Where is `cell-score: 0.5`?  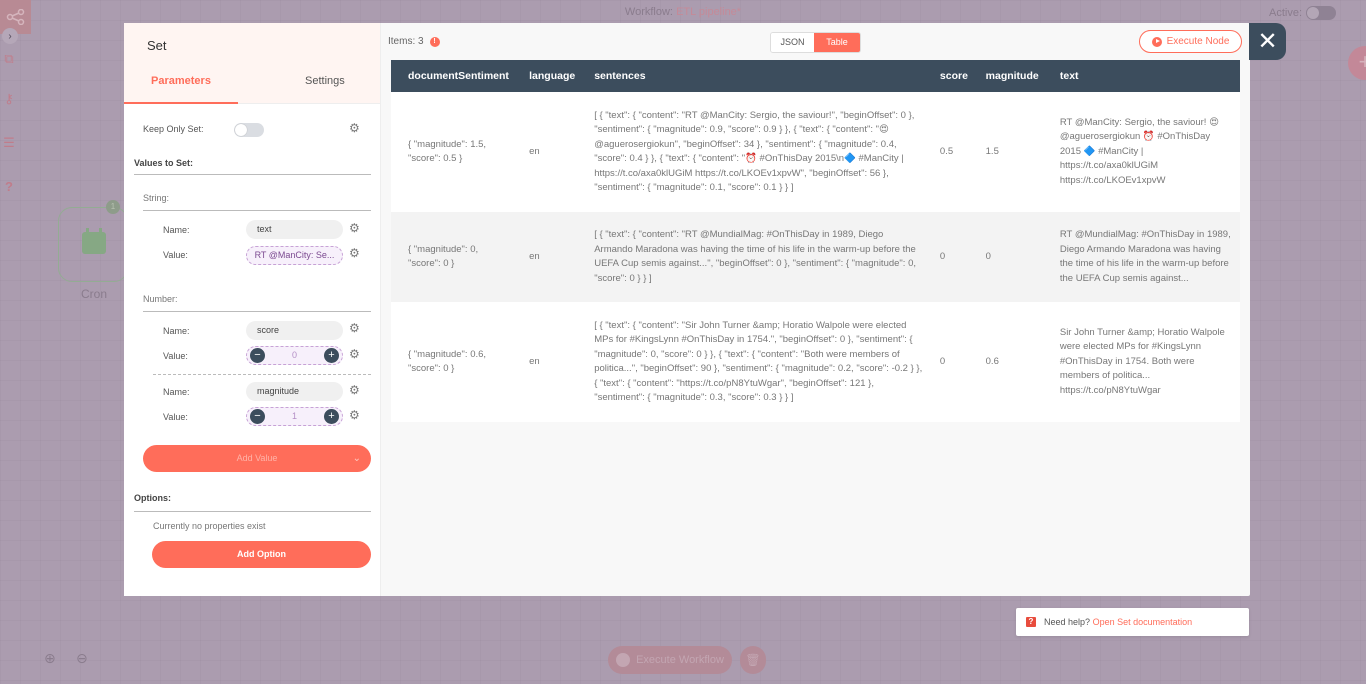 cell-score: 0.5 is located at coordinates (946, 151).